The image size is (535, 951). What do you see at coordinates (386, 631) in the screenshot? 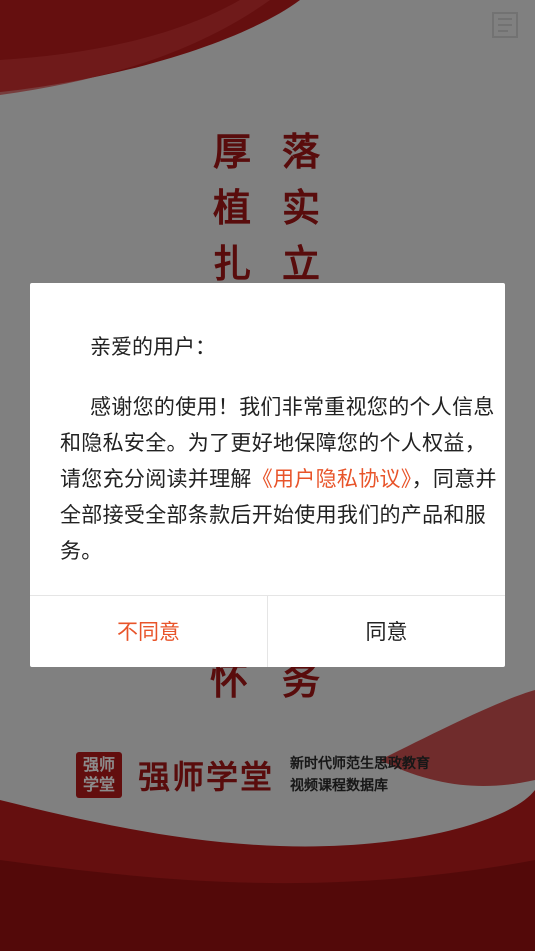
I see `agree-button: 同意` at bounding box center [386, 631].